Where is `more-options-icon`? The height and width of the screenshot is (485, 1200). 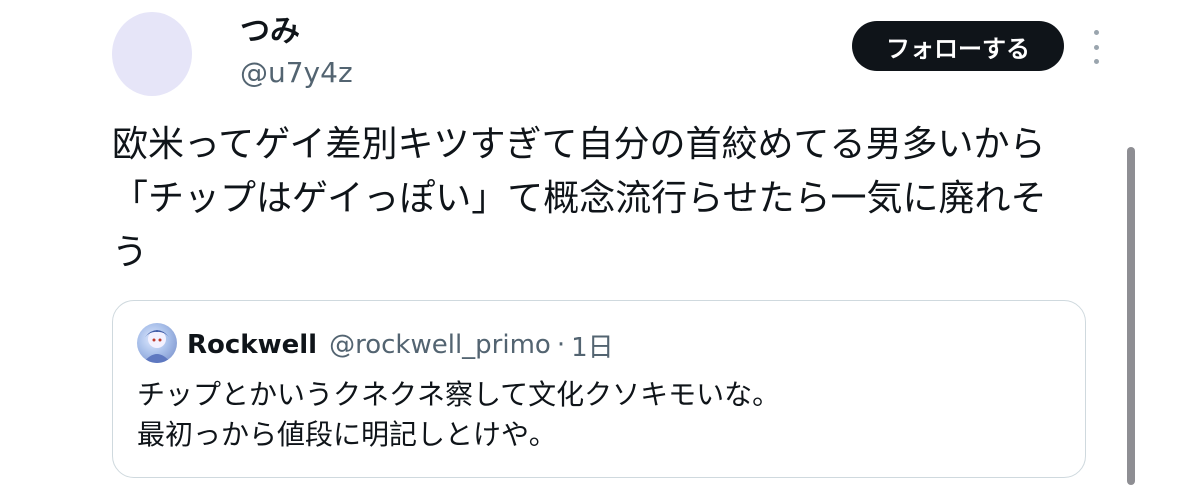
more-options-icon is located at coordinates (1096, 47).